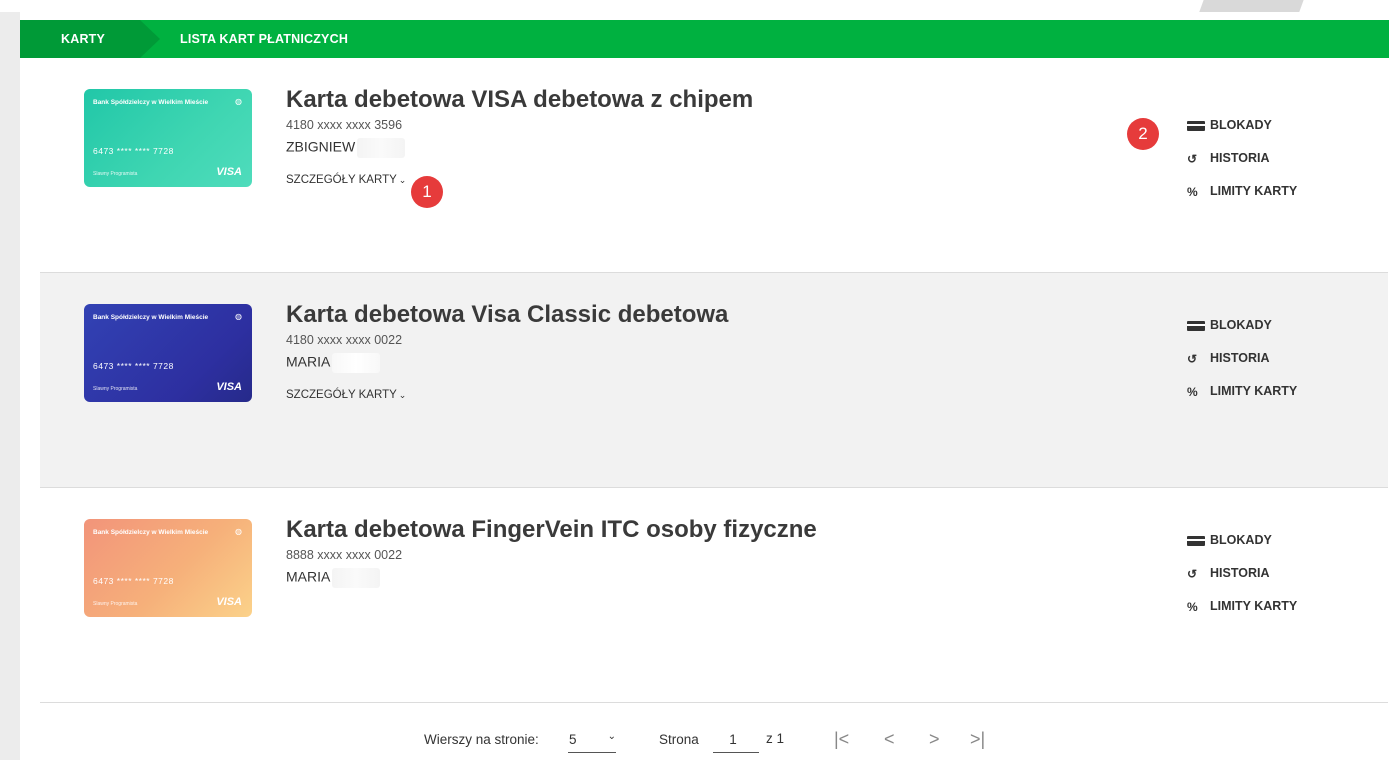 The image size is (1389, 760). Describe the element at coordinates (344, 340) in the screenshot. I see `card-number: 4180 xxxx xxxx 0022` at that location.